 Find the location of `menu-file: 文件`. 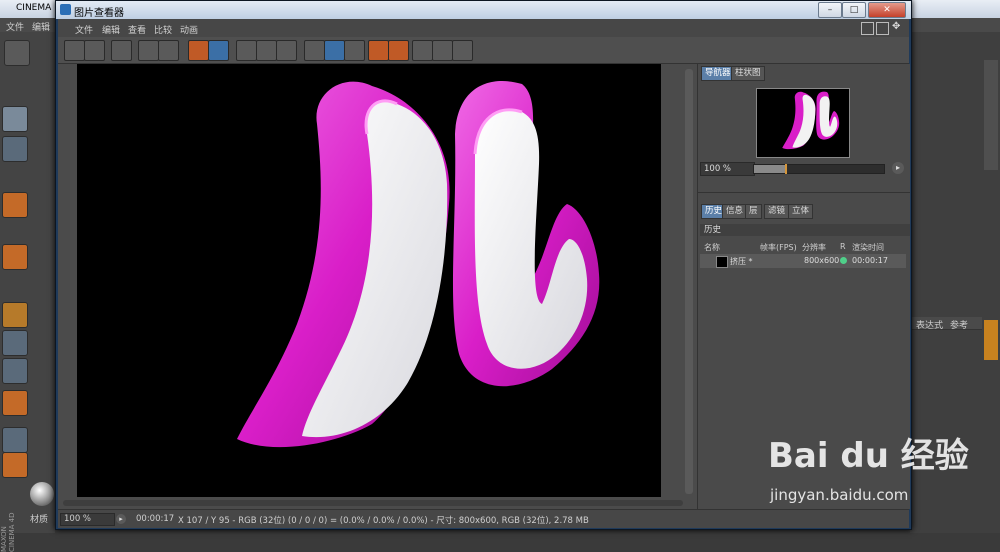

menu-file: 文件 is located at coordinates (84, 29).